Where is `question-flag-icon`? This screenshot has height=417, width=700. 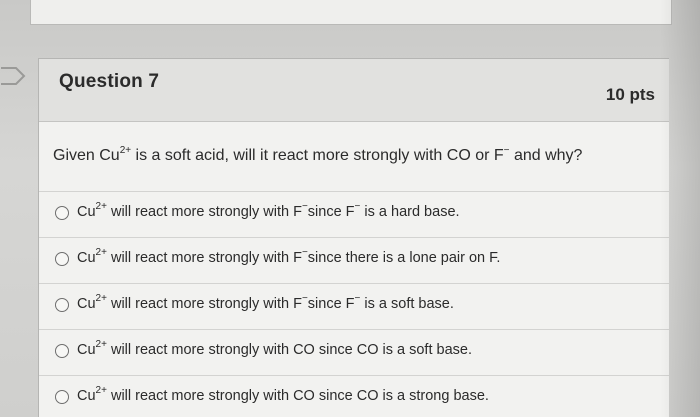
question-flag-icon is located at coordinates (13, 76).